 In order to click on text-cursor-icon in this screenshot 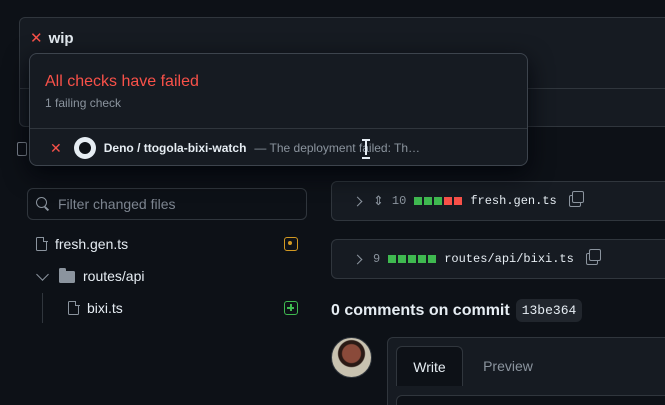, I will do `click(366, 149)`.